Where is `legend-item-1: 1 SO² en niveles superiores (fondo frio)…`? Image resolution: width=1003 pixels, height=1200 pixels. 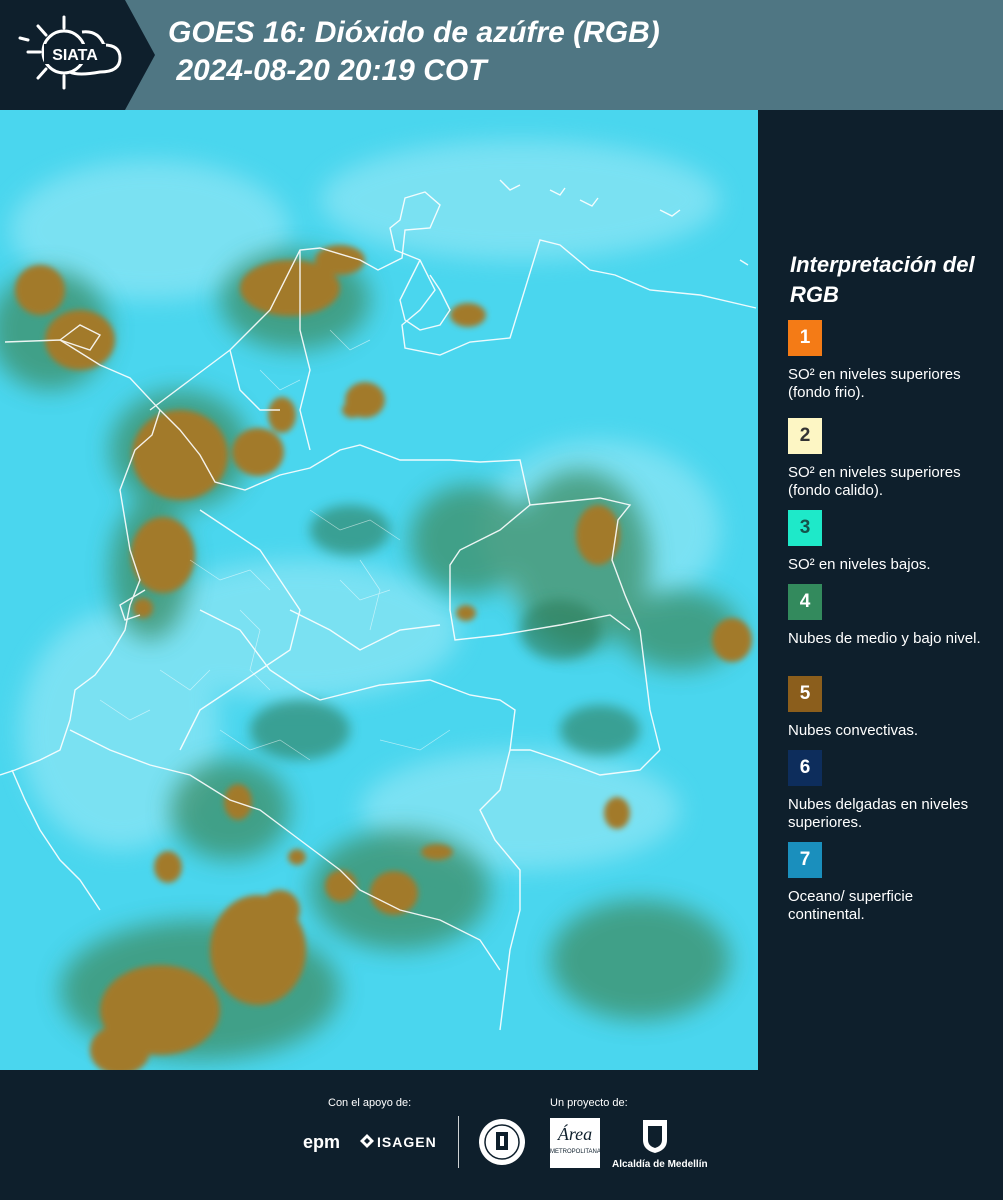
legend-item-1: 1 SO² en niveles superiores (fondo frio)… is located at coordinates (890, 361).